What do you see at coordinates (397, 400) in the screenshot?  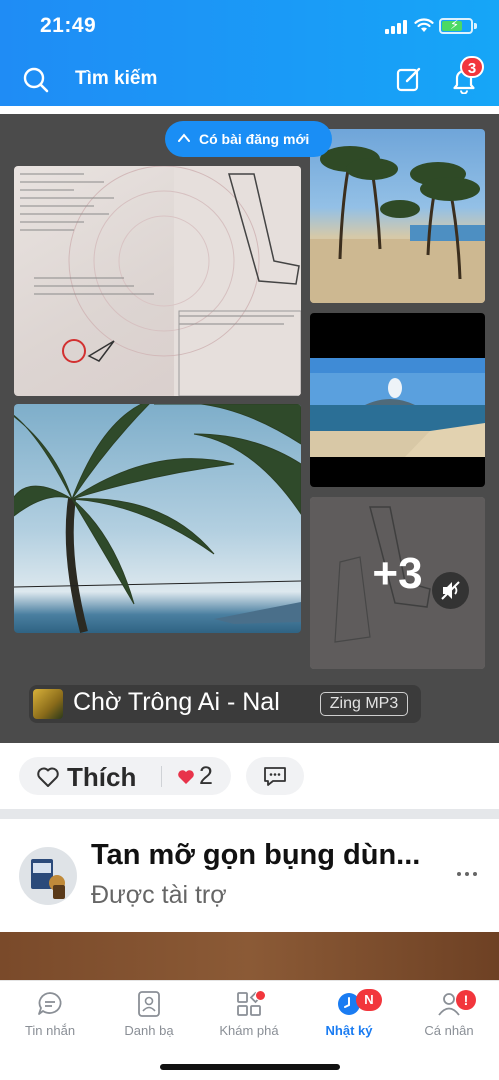 I see `photo-sea` at bounding box center [397, 400].